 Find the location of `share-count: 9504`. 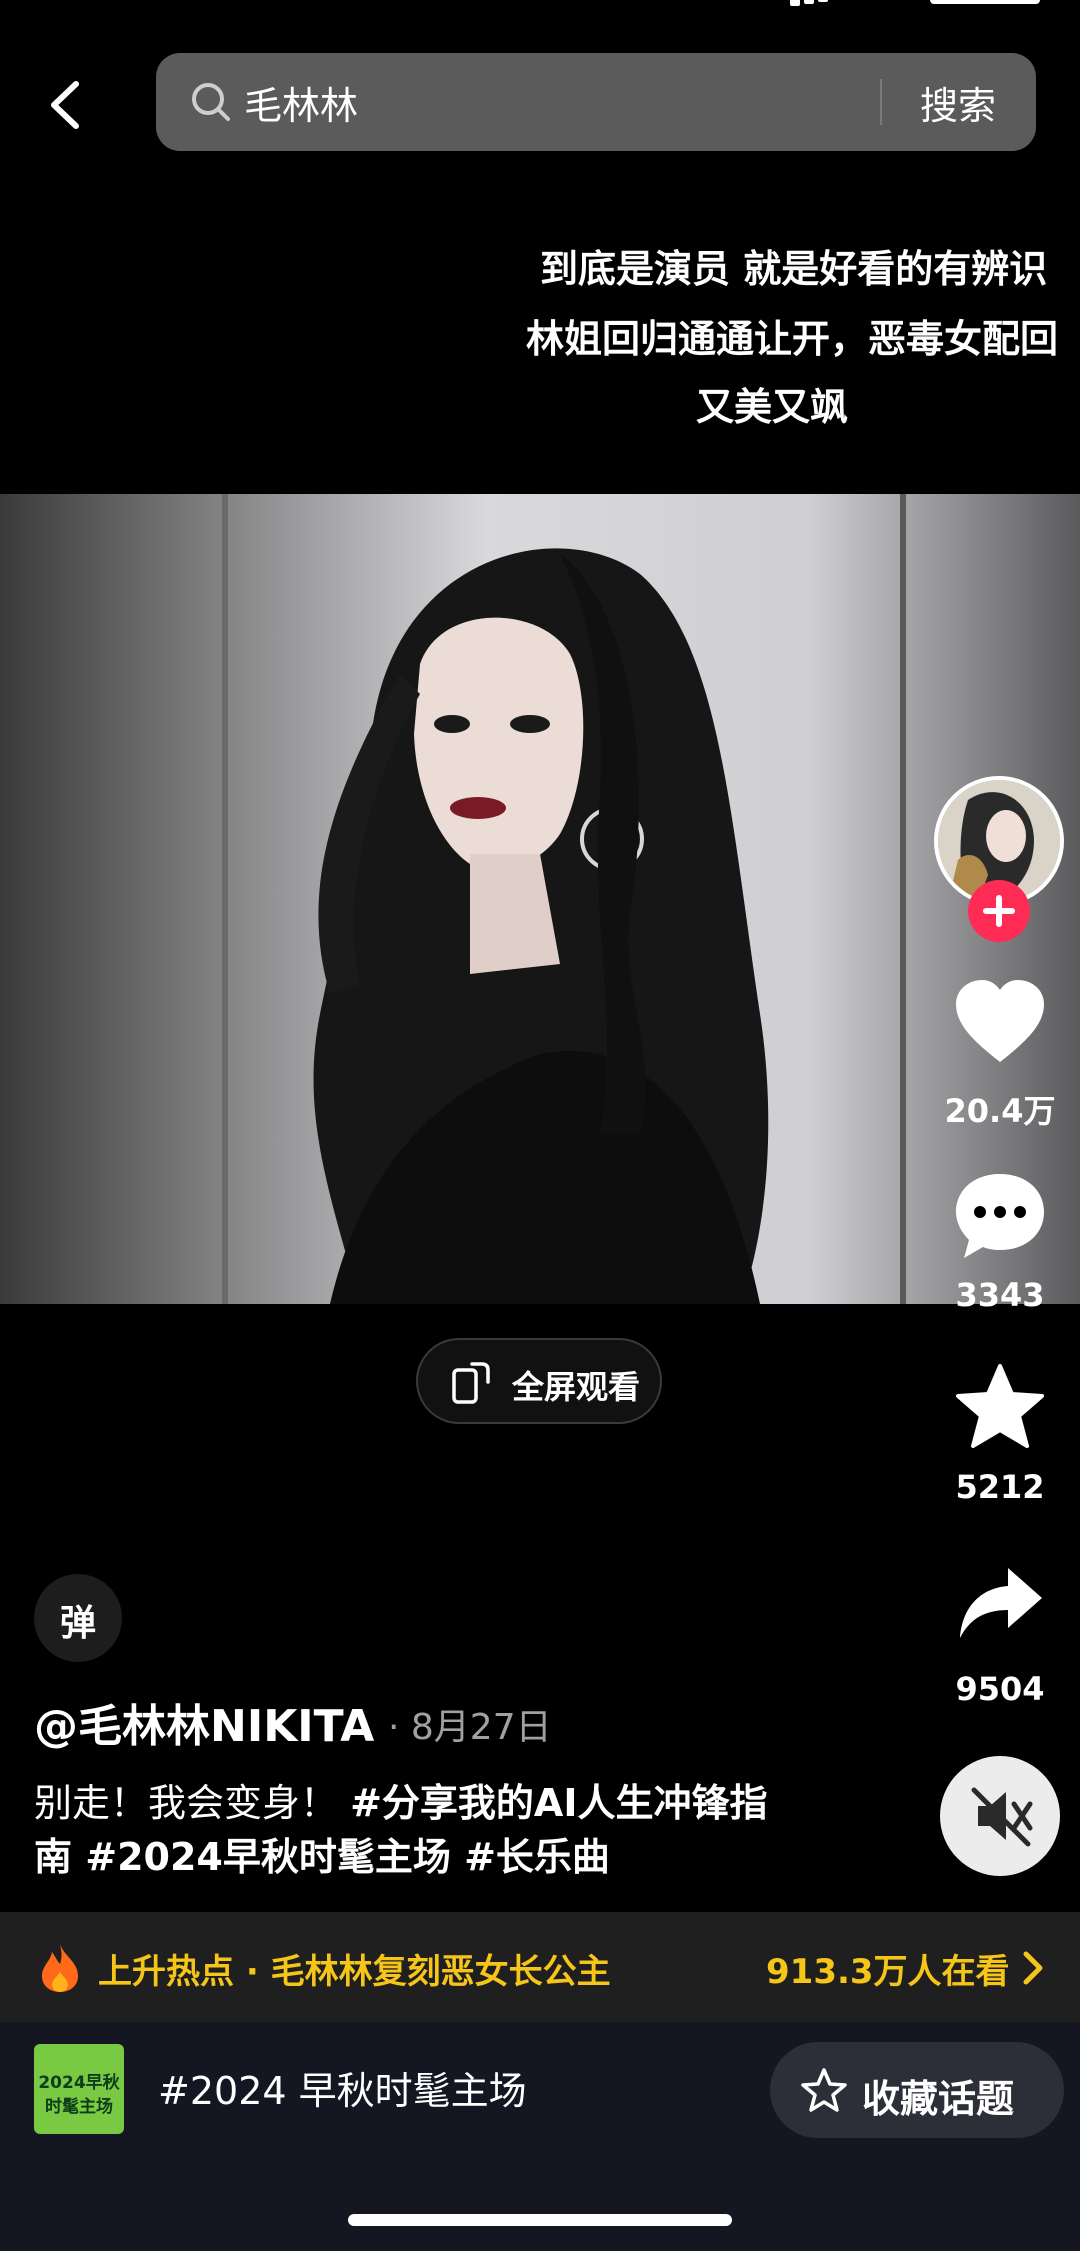

share-count: 9504 is located at coordinates (1000, 1689).